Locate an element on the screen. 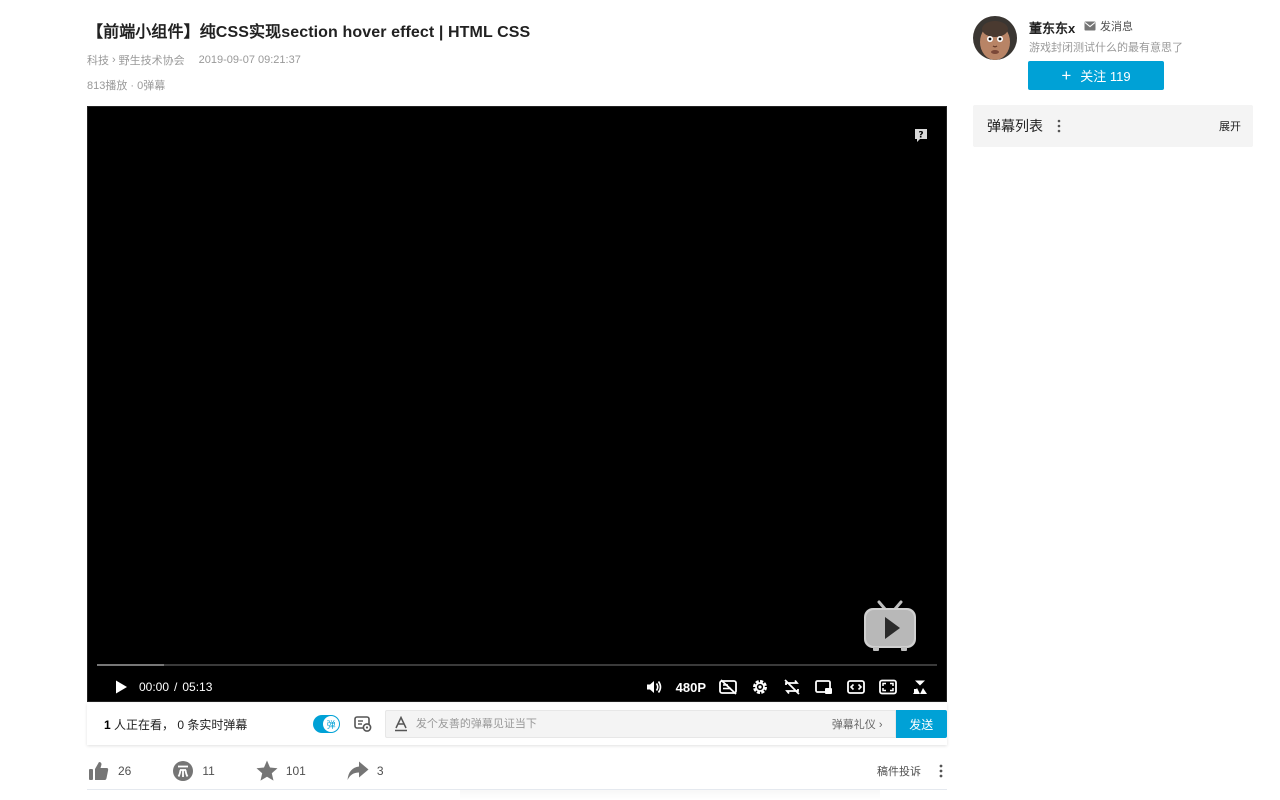 The height and width of the screenshot is (800, 1280). like-count: 26 is located at coordinates (125, 770).